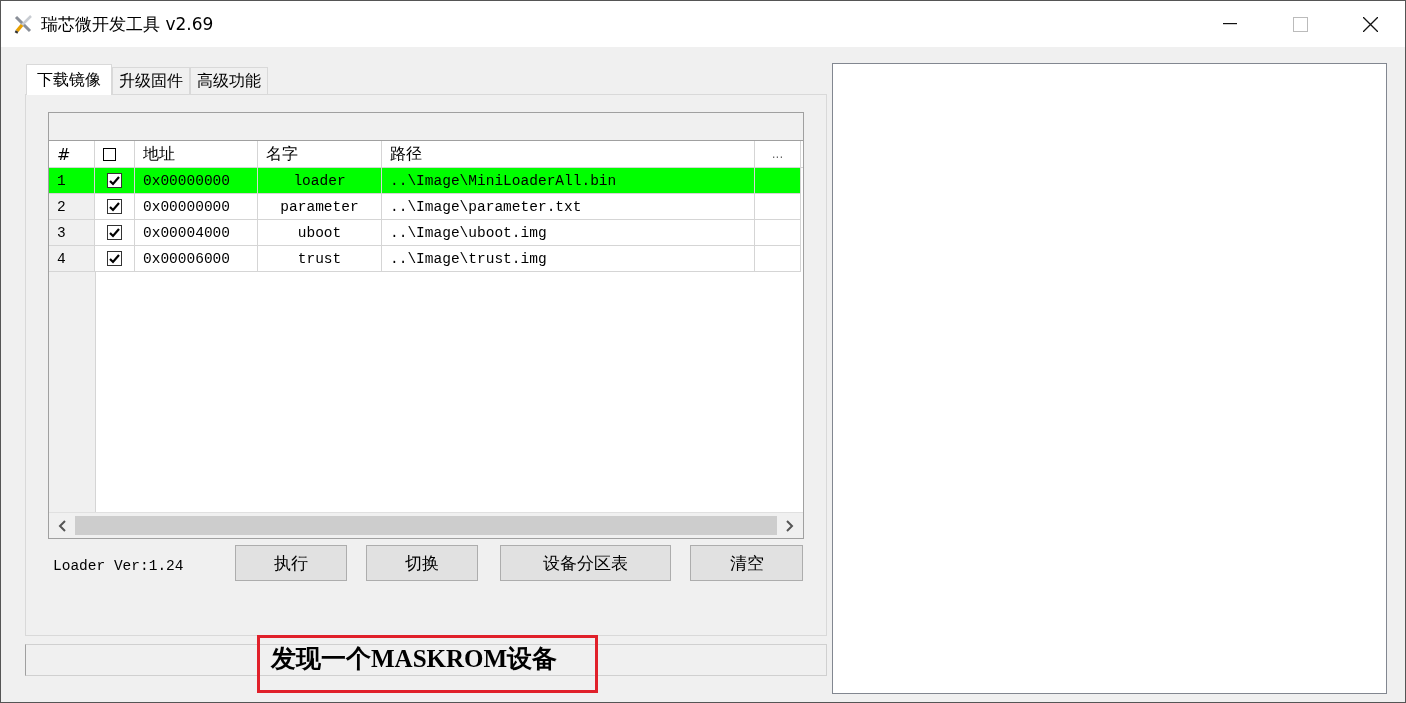 The height and width of the screenshot is (703, 1406). Describe the element at coordinates (151, 80) in the screenshot. I see `tab: 升级固件` at that location.